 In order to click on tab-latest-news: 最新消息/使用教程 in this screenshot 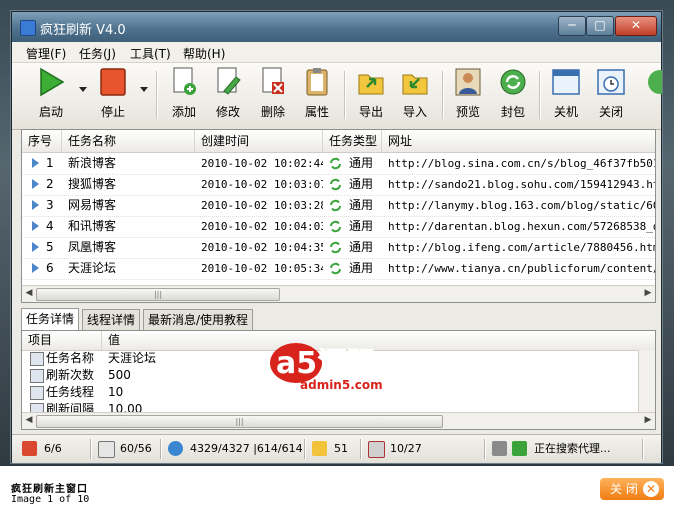, I will do `click(198, 319)`.